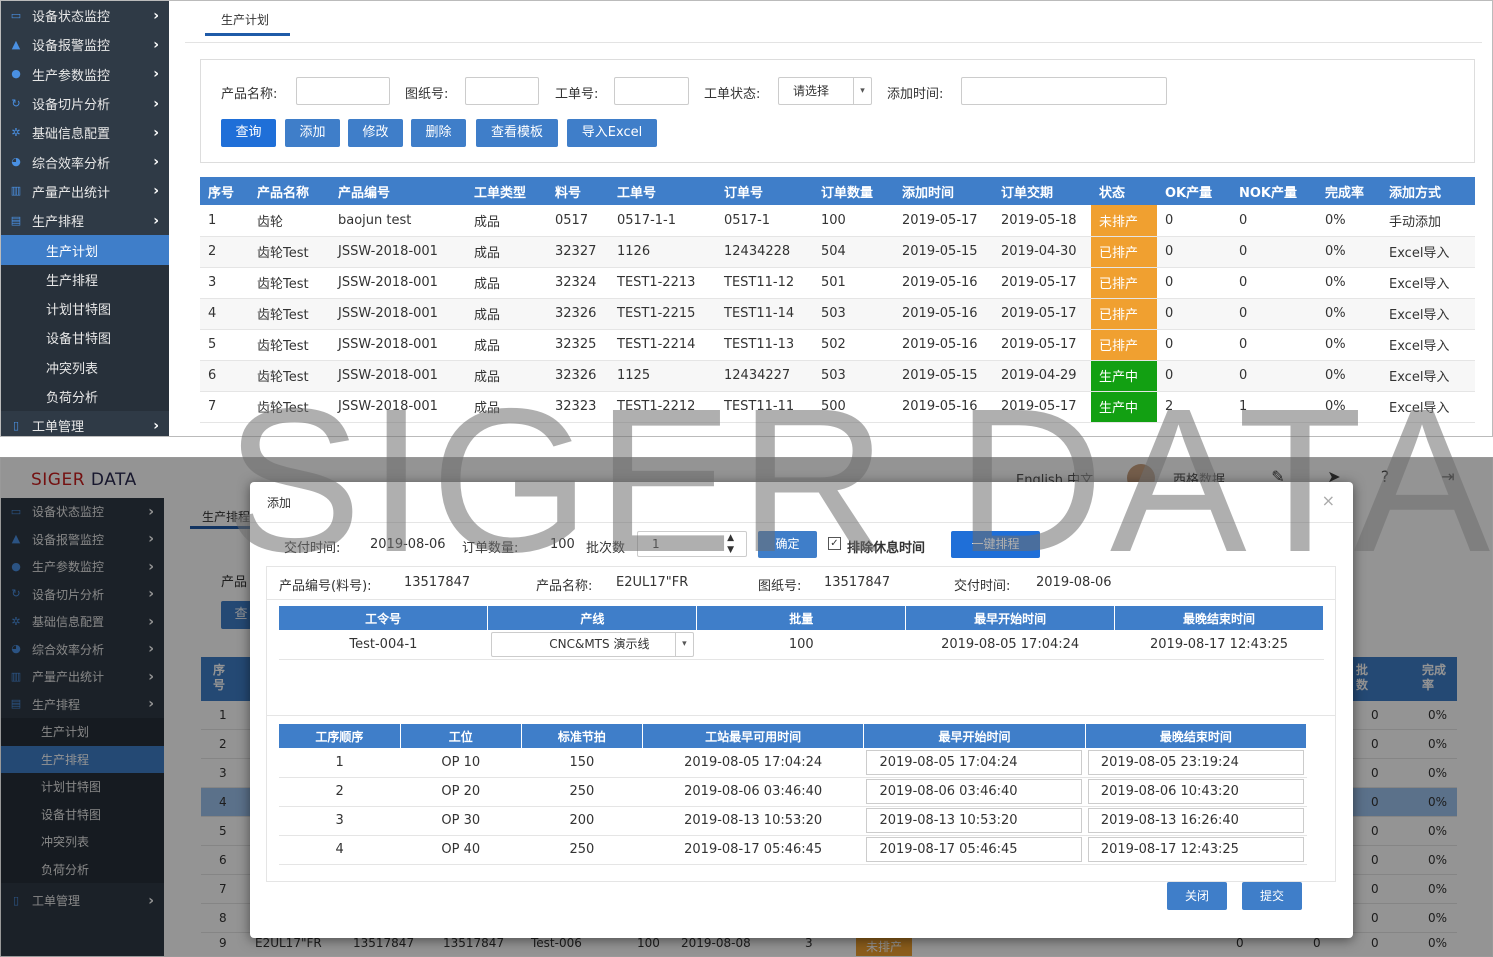  I want to click on column-header: 订单号, so click(764, 191).